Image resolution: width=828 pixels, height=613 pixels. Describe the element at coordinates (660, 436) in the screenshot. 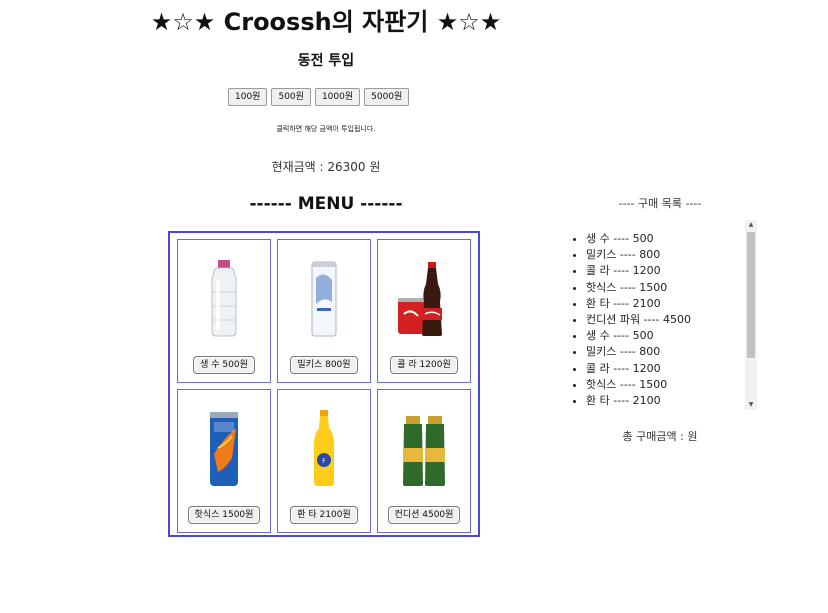

I see `total-purchase-amount: 총 구매금액 : 원` at that location.